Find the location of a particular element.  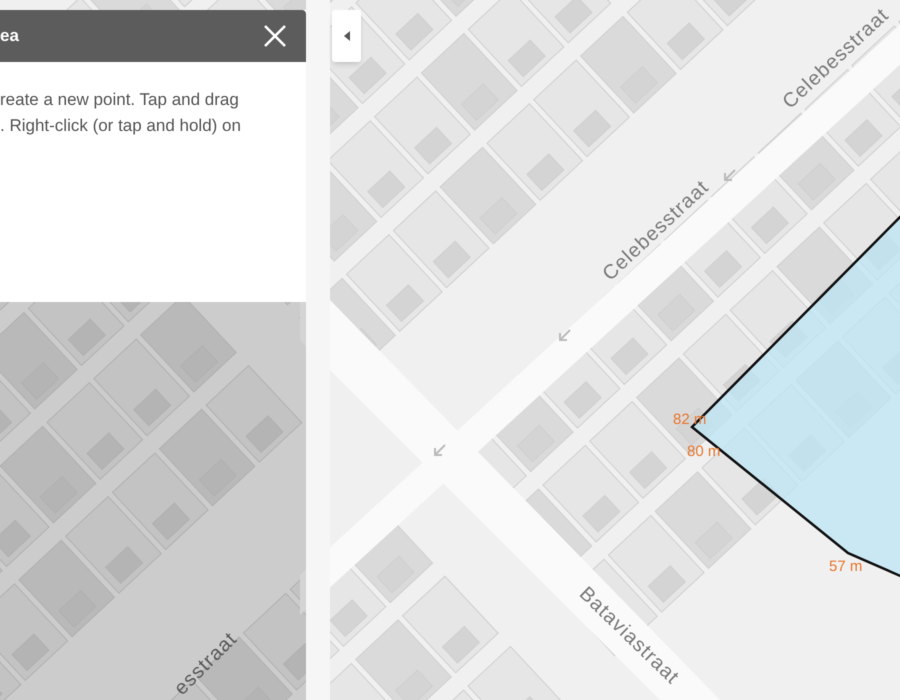

instruction-text: . Right-click (or tap and hold) on is located at coordinates (121, 126).